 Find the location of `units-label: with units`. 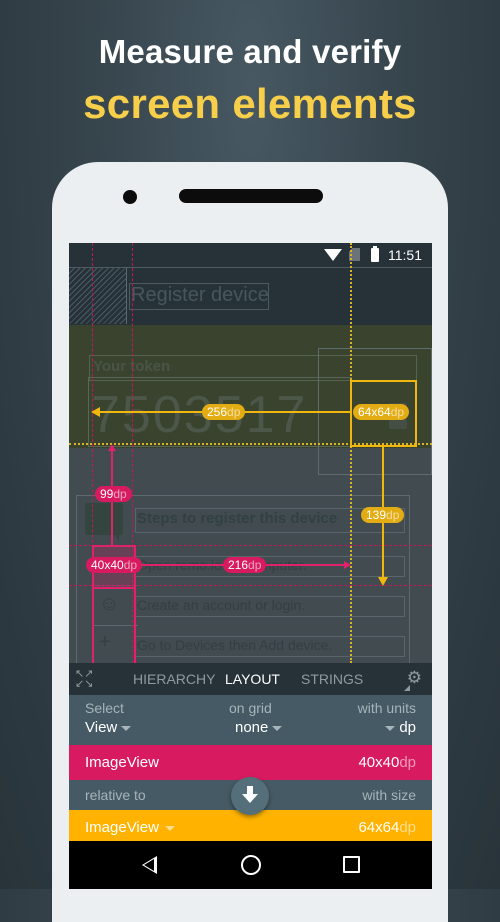

units-label: with units is located at coordinates (386, 708).